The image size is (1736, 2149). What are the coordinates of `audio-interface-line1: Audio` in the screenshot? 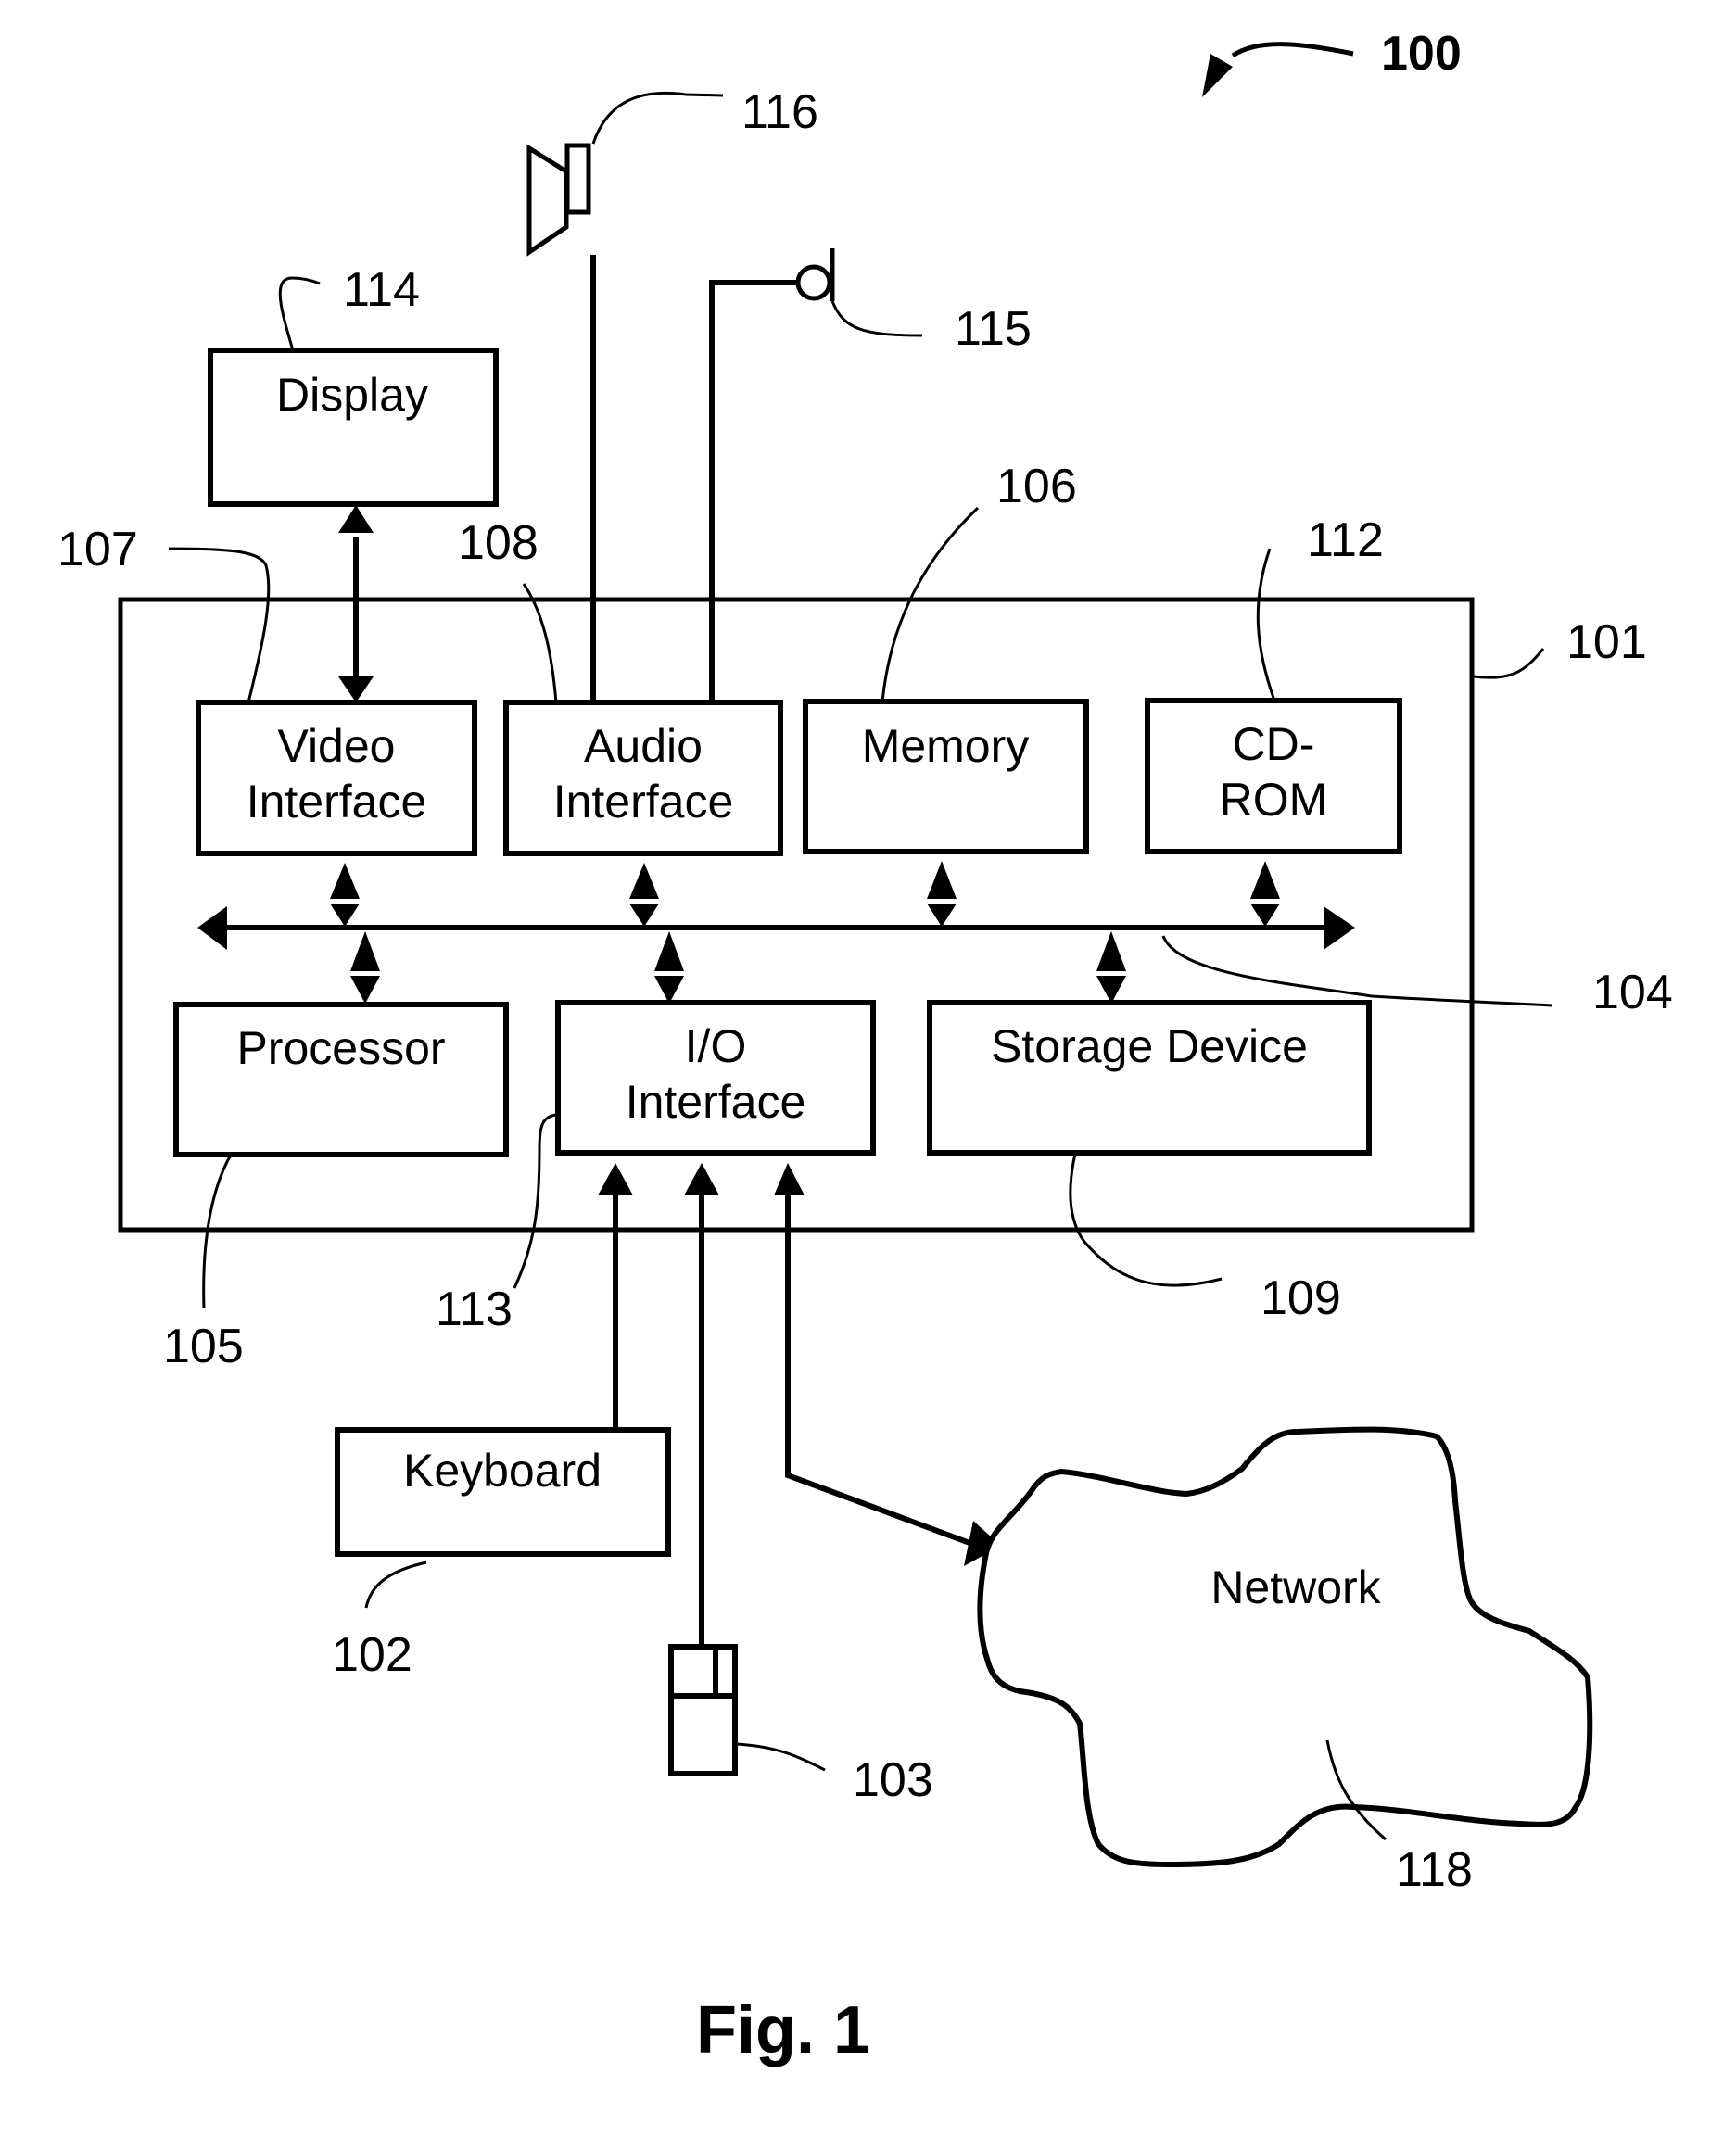 It's located at (643, 746).